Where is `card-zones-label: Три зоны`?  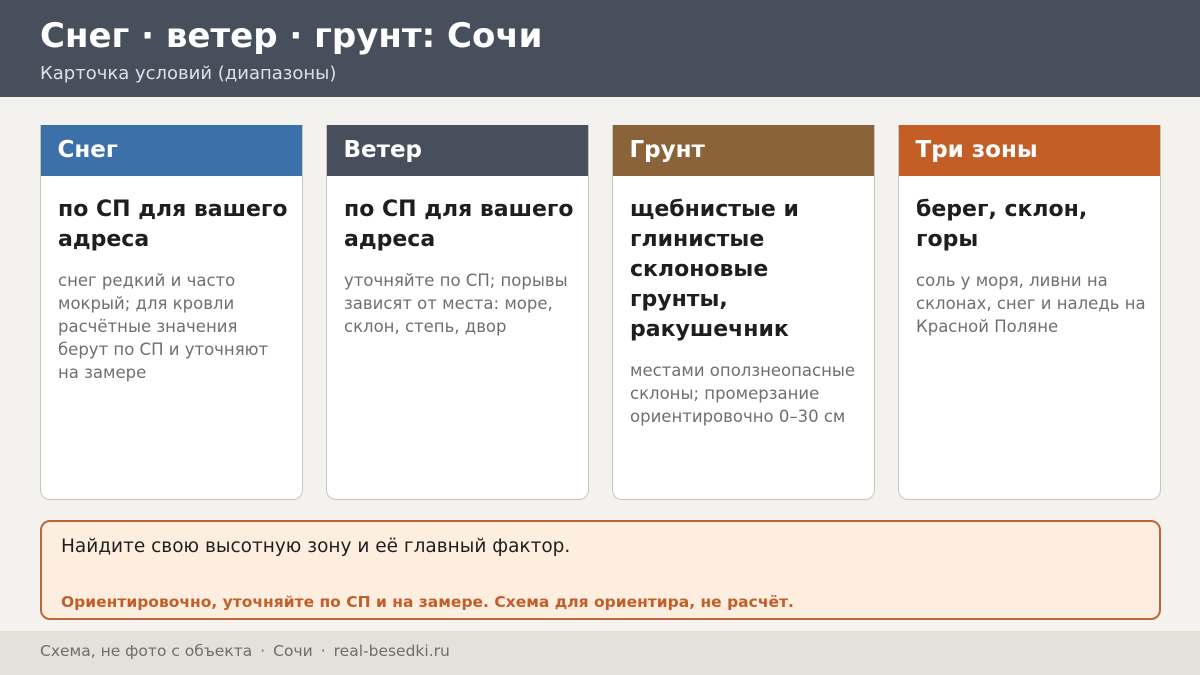 card-zones-label: Три зоны is located at coordinates (976, 150).